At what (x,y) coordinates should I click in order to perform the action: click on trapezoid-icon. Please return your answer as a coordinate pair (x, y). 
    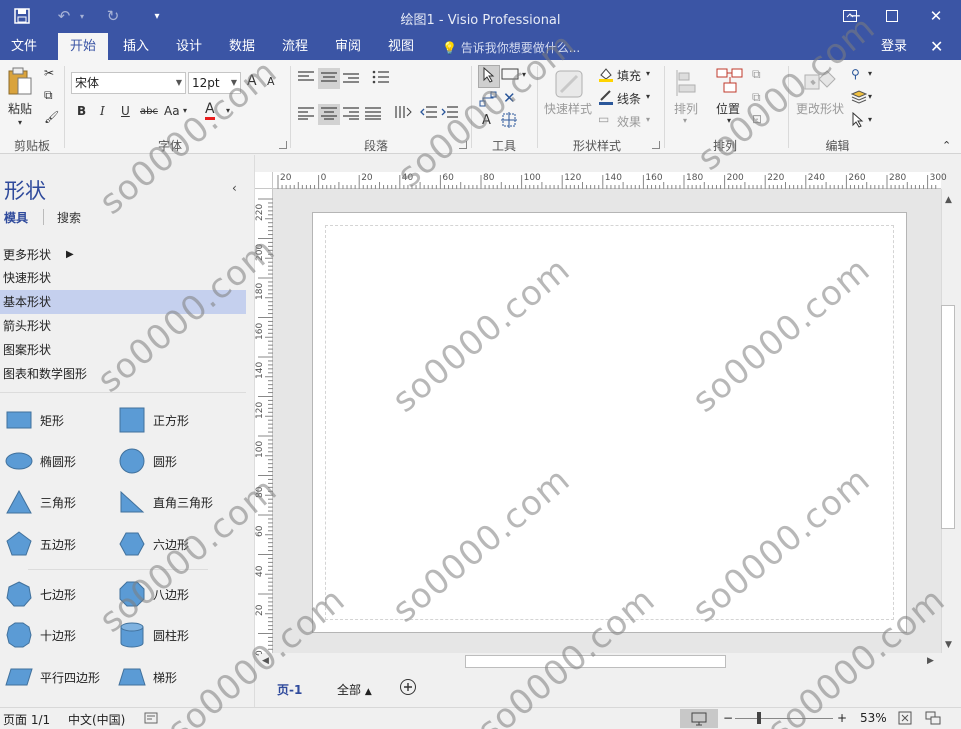
    Looking at the image, I should click on (132, 677).